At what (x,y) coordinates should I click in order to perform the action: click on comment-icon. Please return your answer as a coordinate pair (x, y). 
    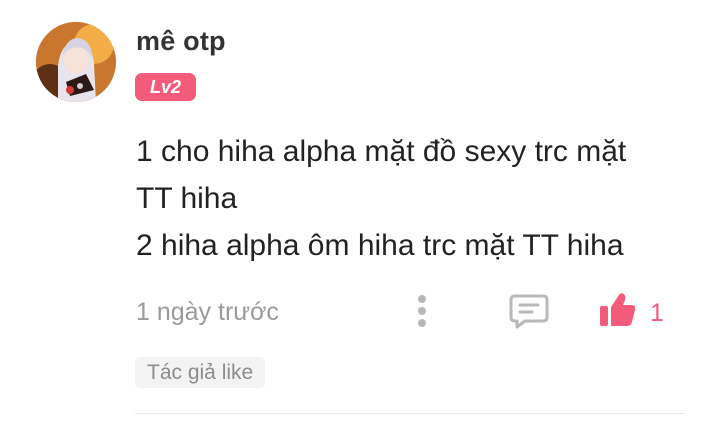
    Looking at the image, I should click on (529, 311).